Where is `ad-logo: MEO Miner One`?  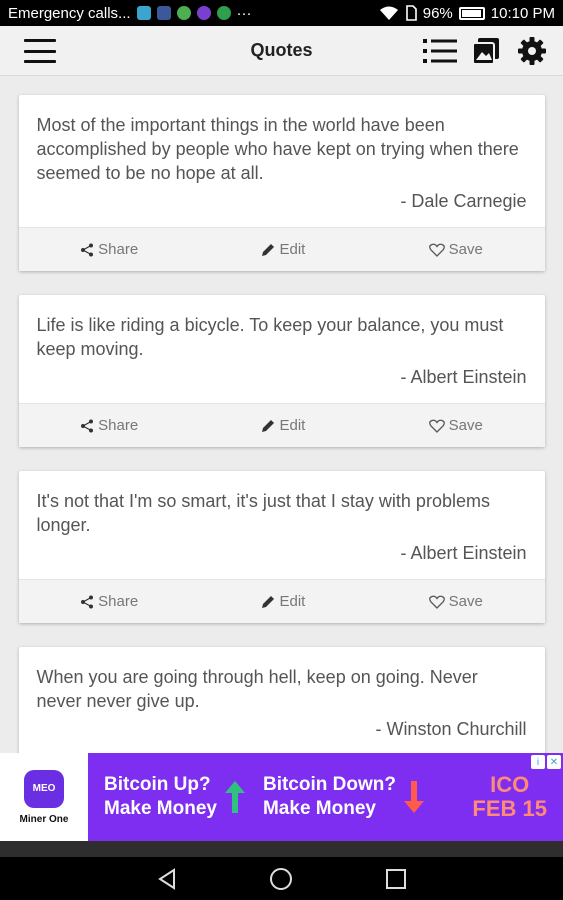
ad-logo: MEO Miner One is located at coordinates (44, 797).